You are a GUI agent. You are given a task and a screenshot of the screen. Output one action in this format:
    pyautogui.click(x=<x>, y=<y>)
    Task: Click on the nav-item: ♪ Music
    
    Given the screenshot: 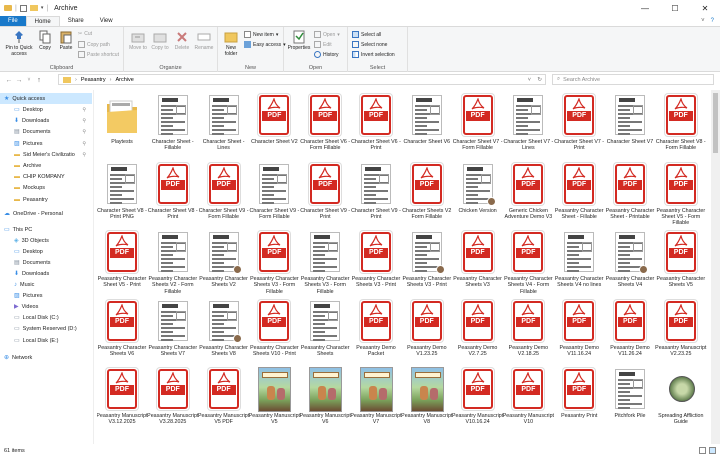 What is the action you would take?
    pyautogui.click(x=46, y=284)
    